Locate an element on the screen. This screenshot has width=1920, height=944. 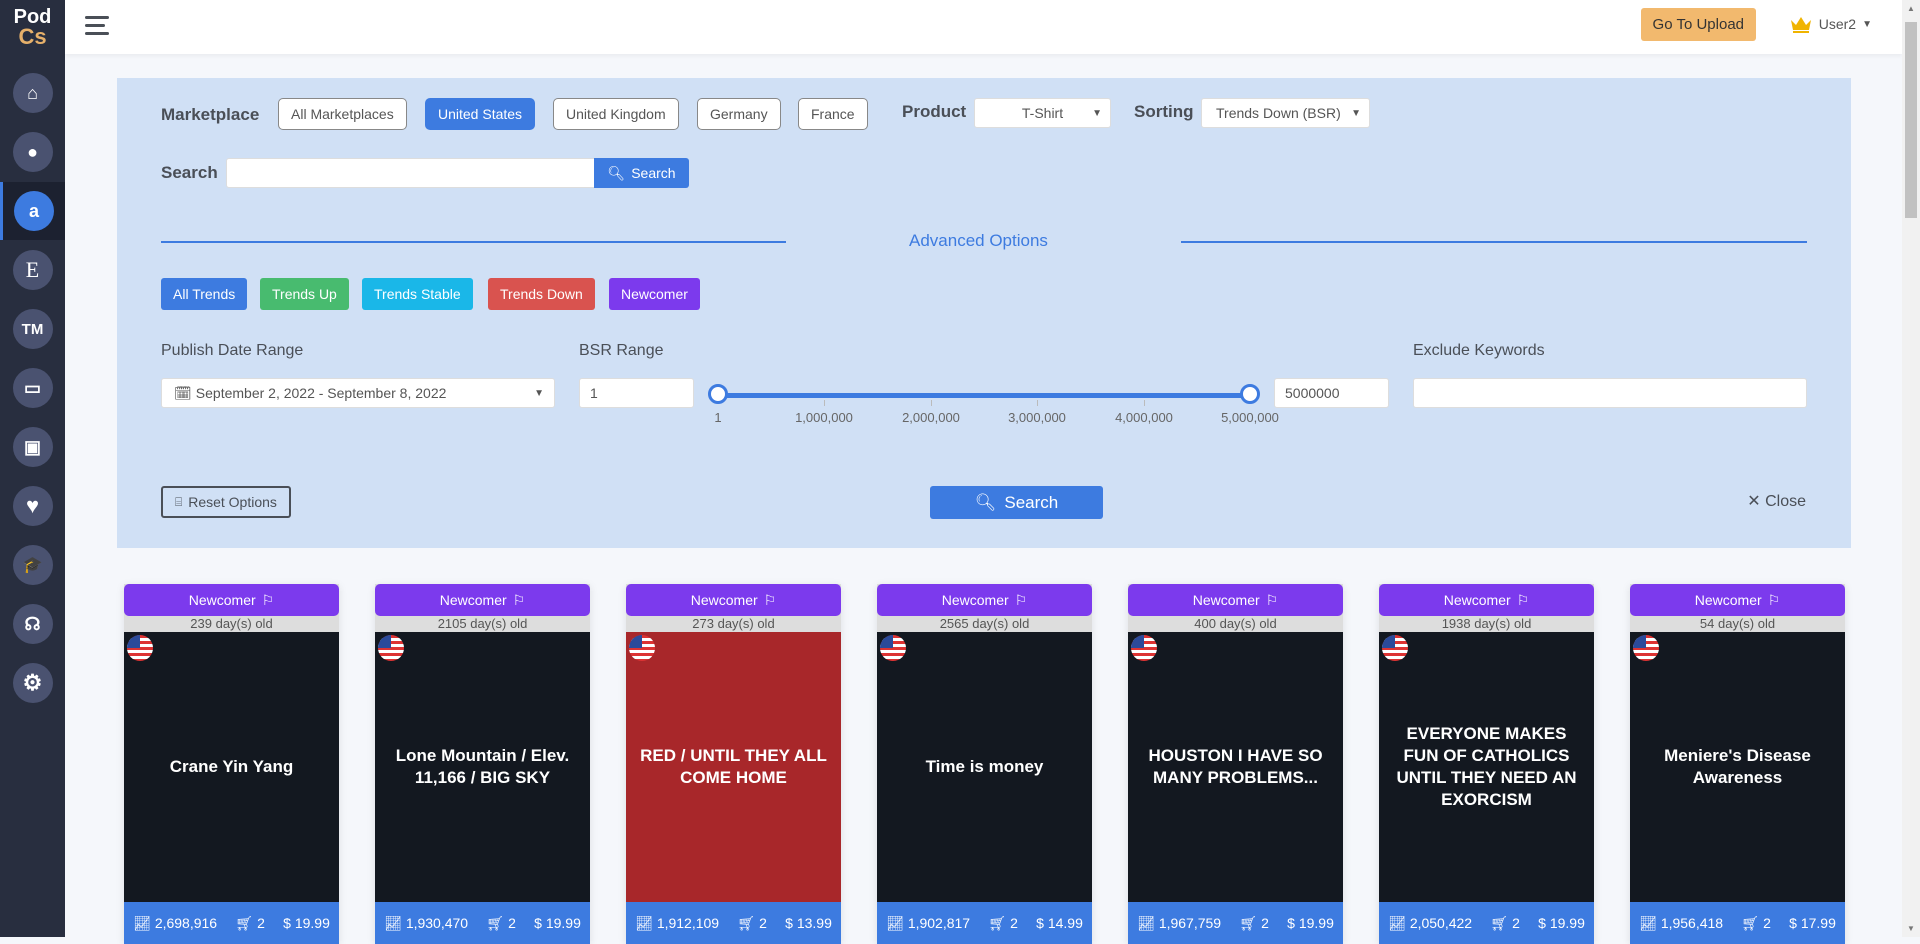
trend-newcomer-button: Newcomer is located at coordinates (654, 294).